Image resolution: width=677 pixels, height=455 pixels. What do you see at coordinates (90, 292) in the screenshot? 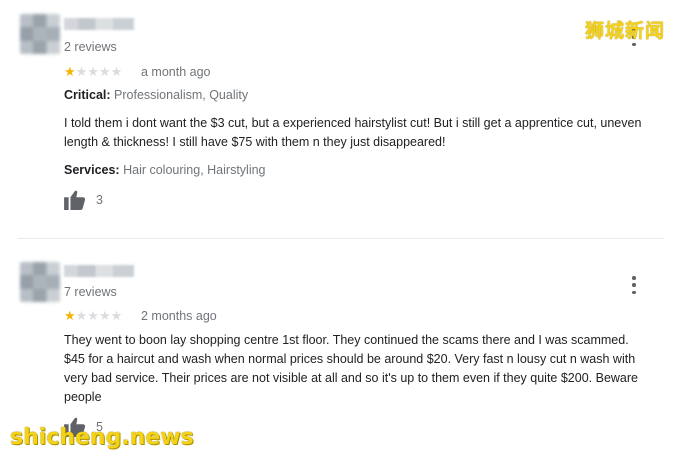
I see `reviewer-review-count: 7 reviews` at bounding box center [90, 292].